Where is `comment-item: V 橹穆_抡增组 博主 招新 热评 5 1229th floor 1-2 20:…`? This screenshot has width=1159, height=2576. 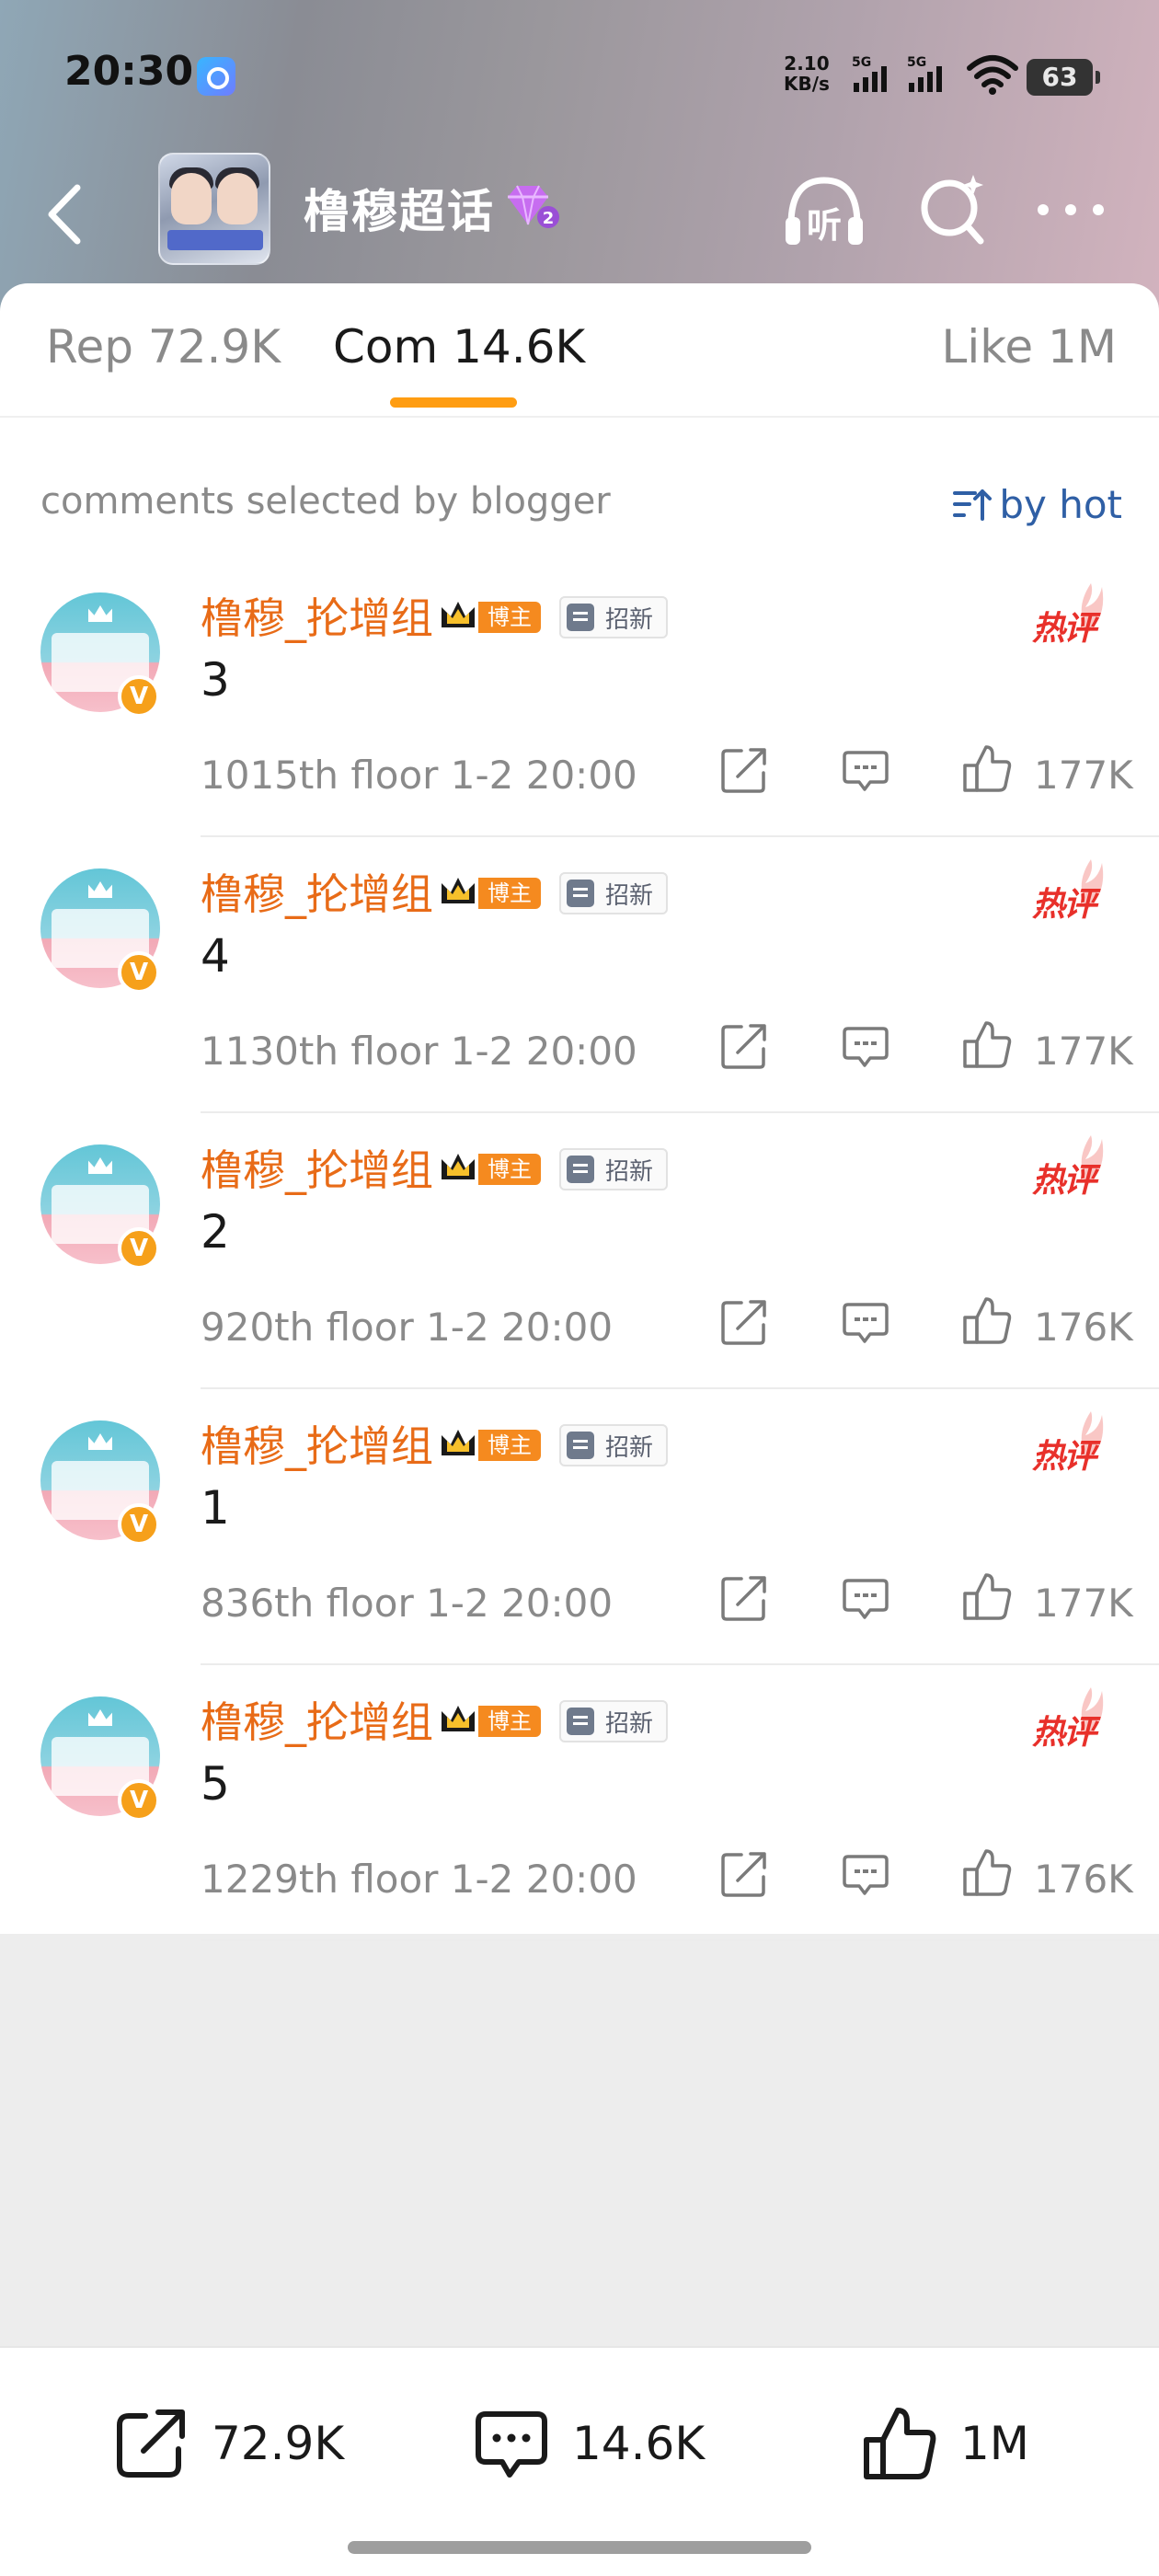
comment-item: V 橹穆_抡增组 博主 招新 热评 5 1229th floor 1-2 20:… is located at coordinates (579, 1803).